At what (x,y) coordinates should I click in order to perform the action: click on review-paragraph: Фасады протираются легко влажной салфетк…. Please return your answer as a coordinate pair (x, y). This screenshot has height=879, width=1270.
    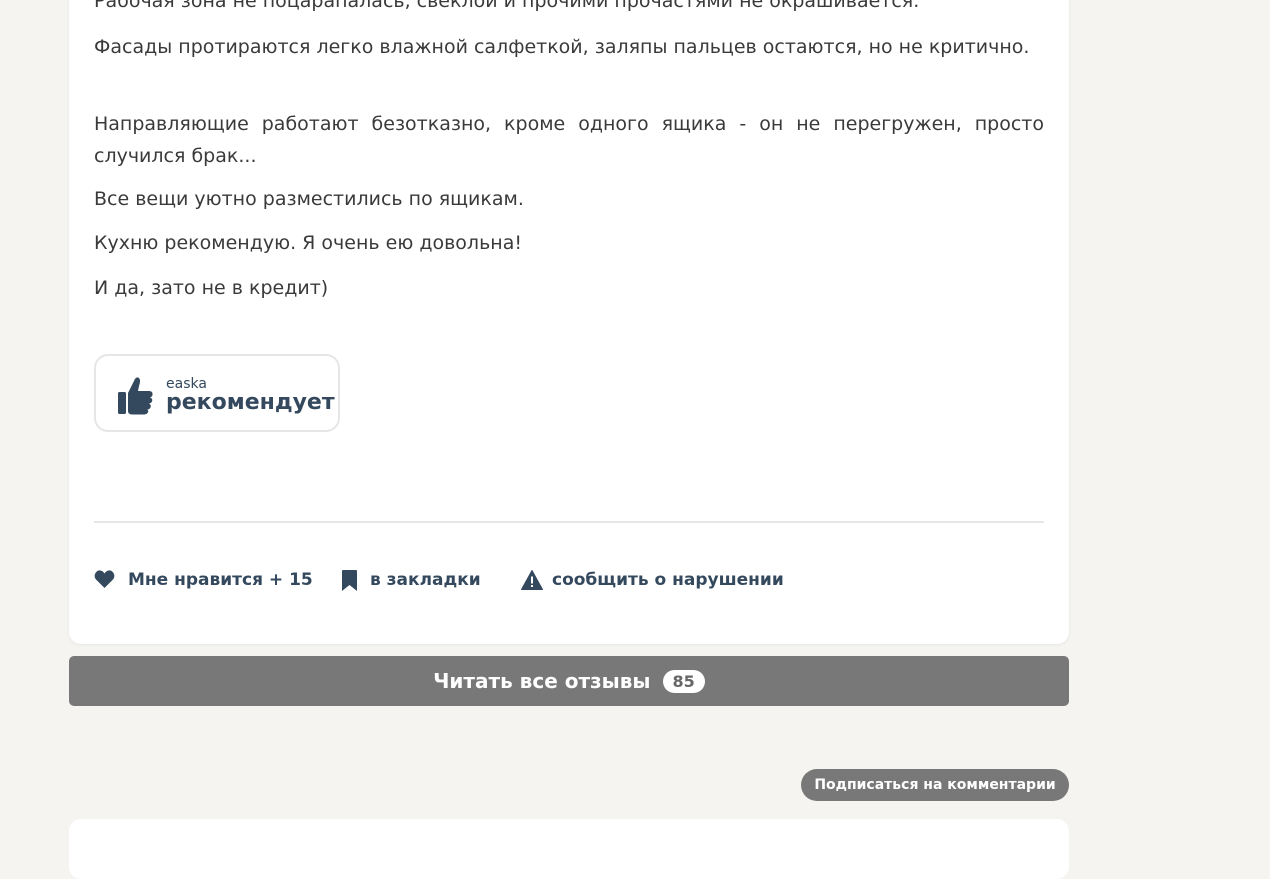
    Looking at the image, I should click on (562, 47).